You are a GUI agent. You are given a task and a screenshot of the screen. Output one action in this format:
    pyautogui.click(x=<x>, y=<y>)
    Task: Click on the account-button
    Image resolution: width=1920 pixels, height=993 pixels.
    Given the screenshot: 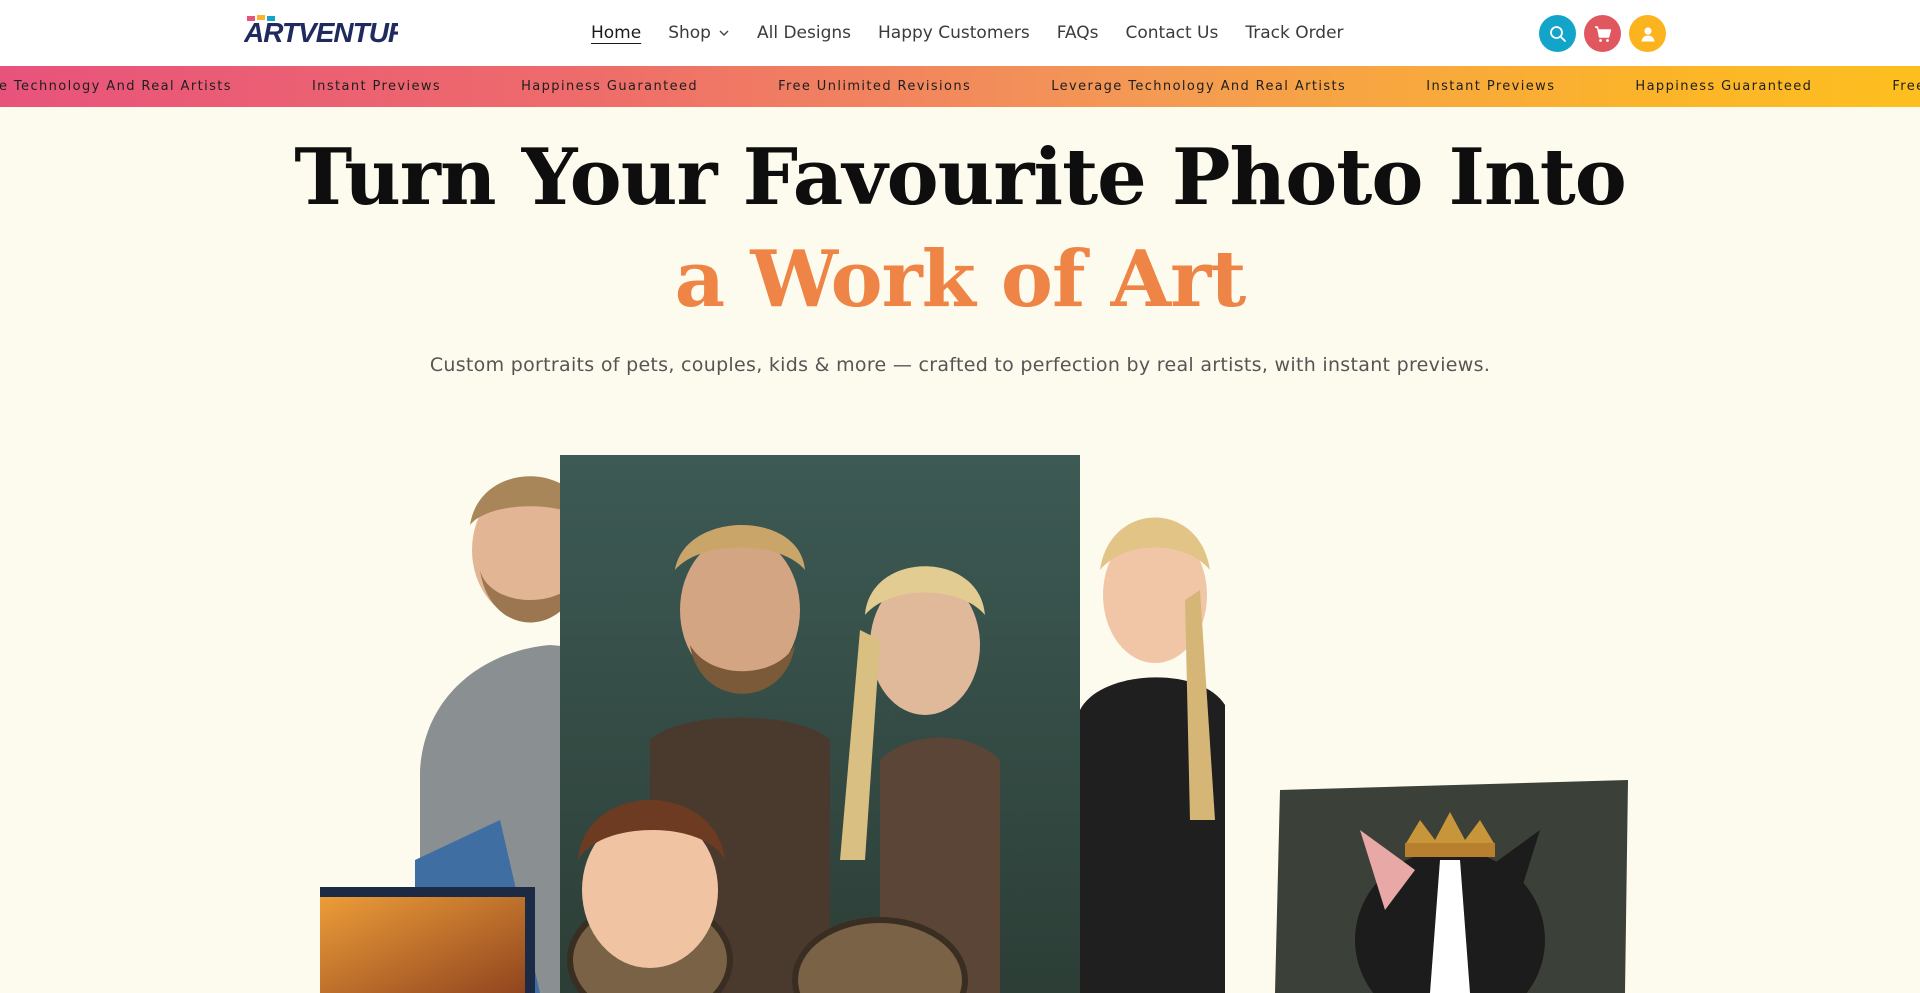 What is the action you would take?
    pyautogui.click(x=1647, y=33)
    